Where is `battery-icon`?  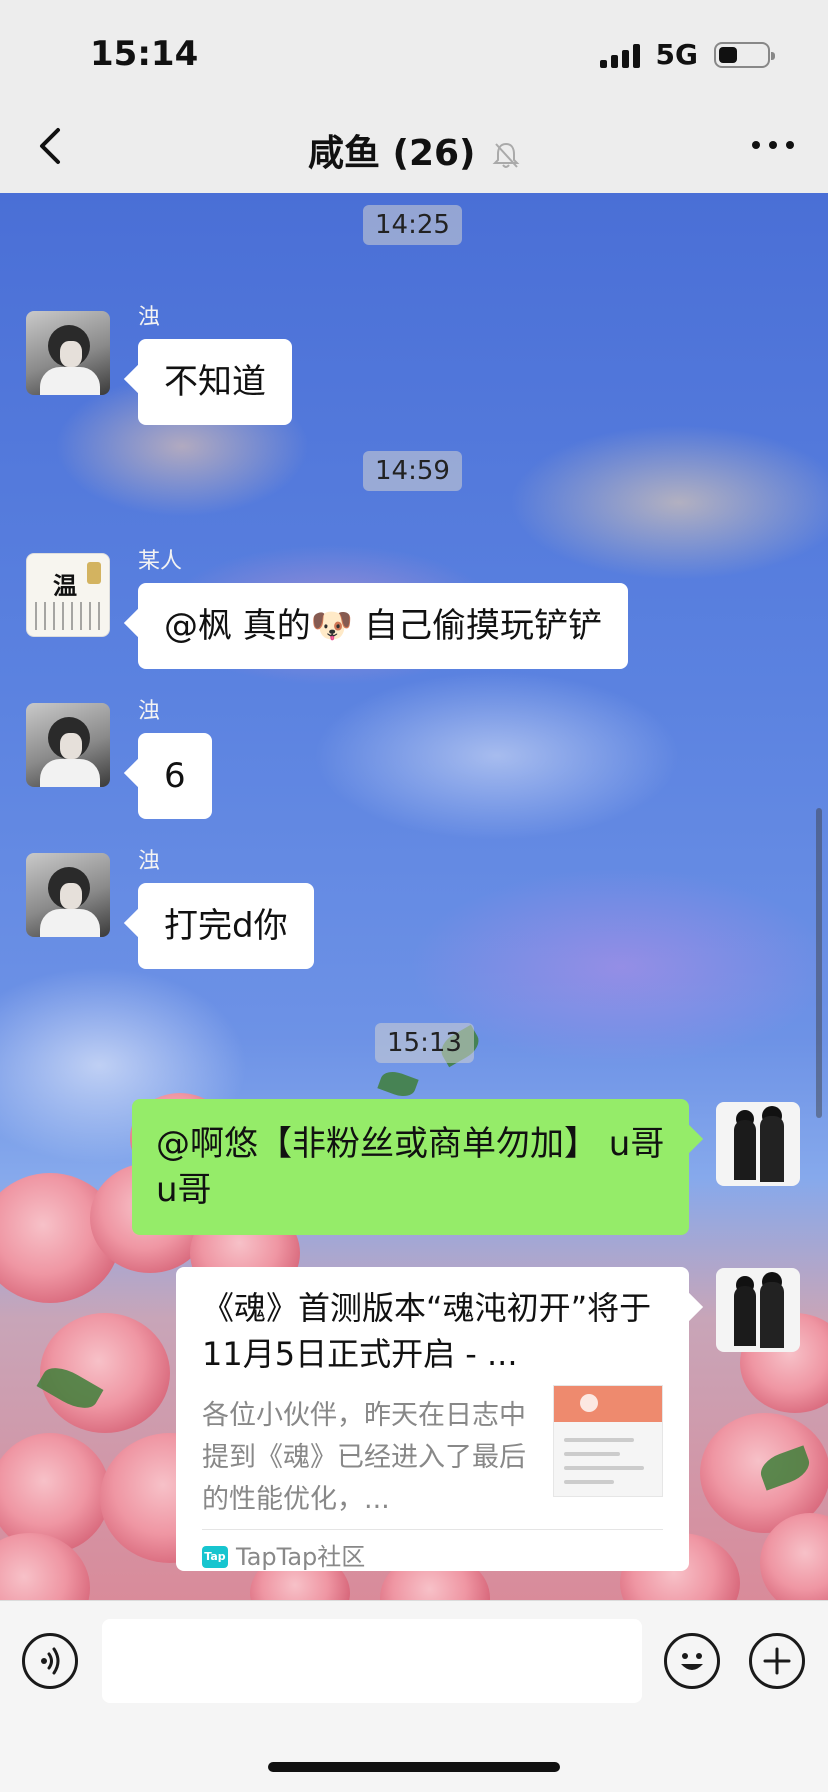
battery-icon is located at coordinates (744, 54).